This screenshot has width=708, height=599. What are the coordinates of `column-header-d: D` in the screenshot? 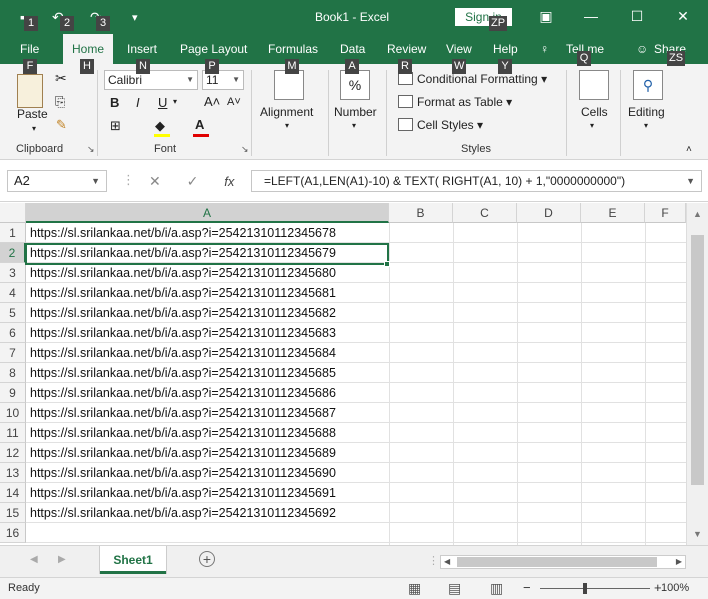 It's located at (549, 213).